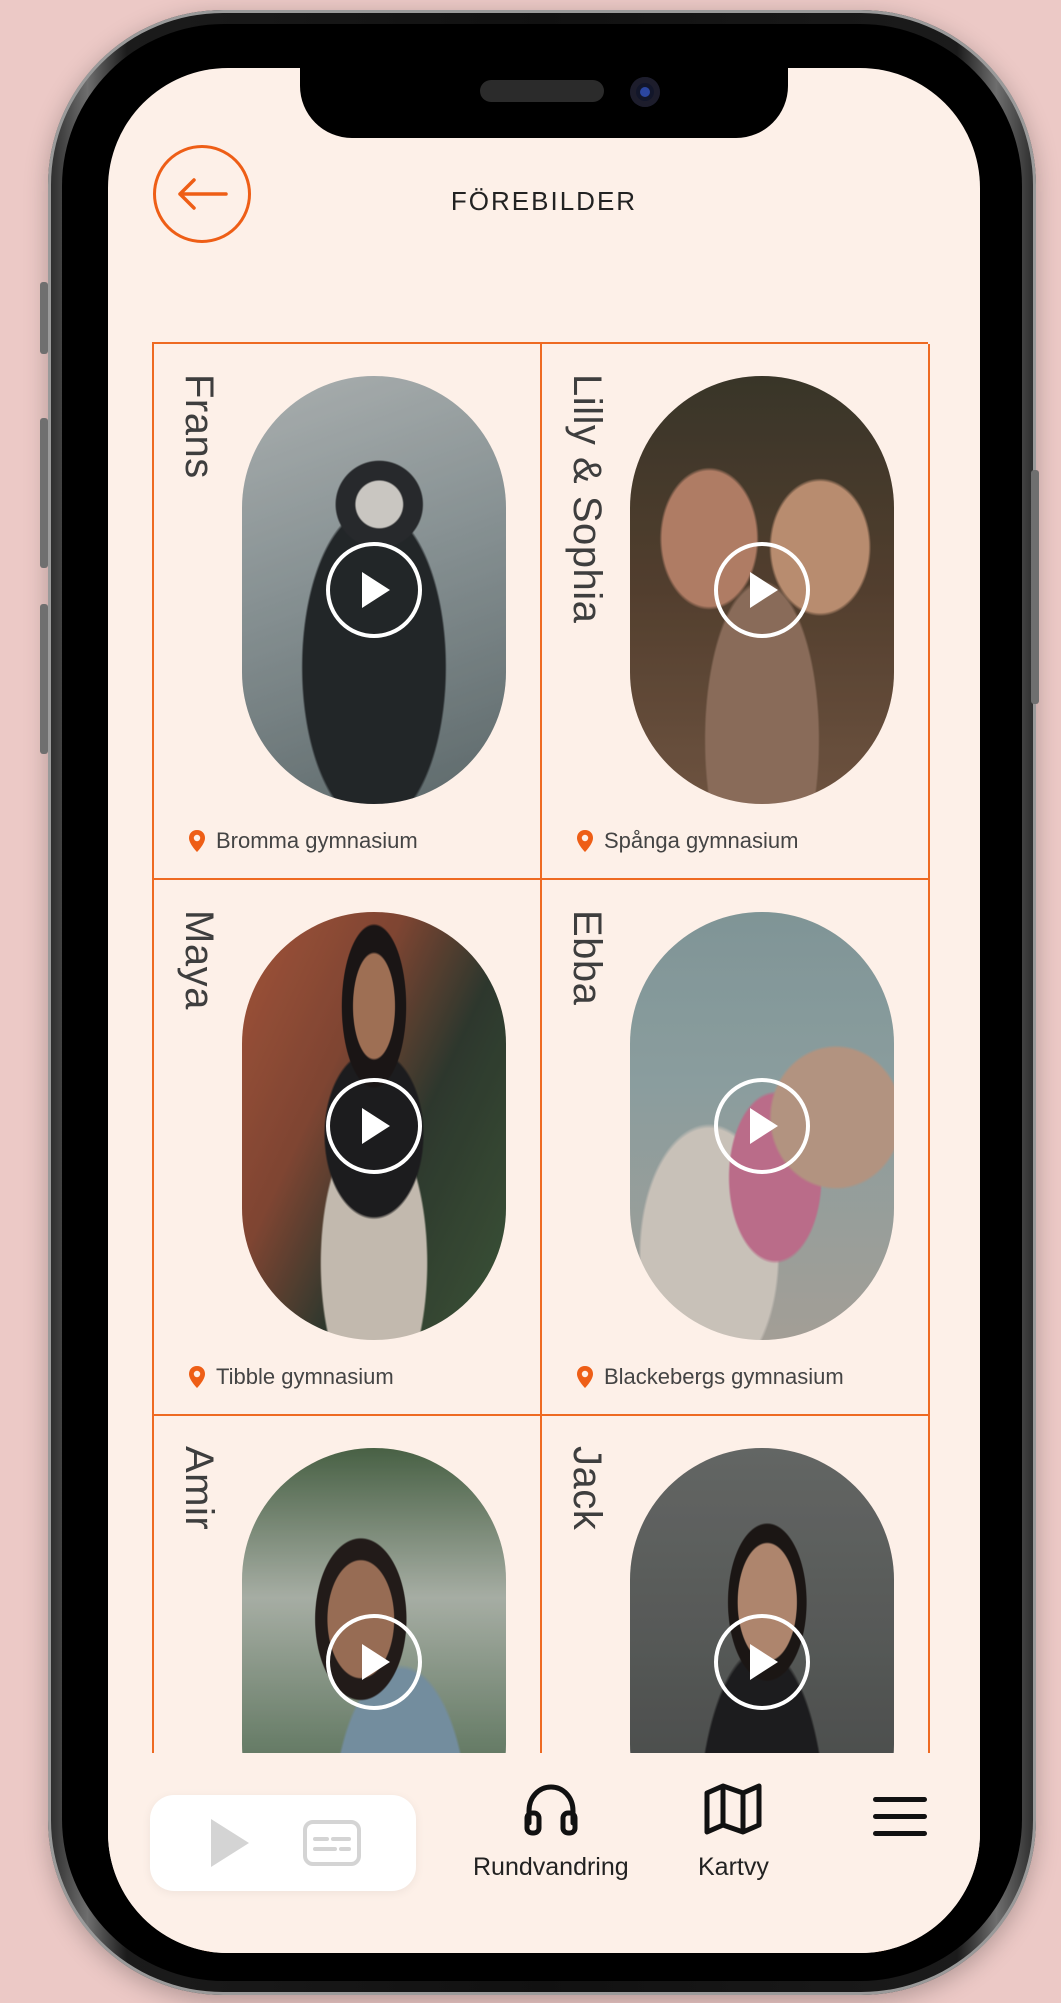  Describe the element at coordinates (551, 1867) in the screenshot. I see `nav-label: Rundvandring` at that location.